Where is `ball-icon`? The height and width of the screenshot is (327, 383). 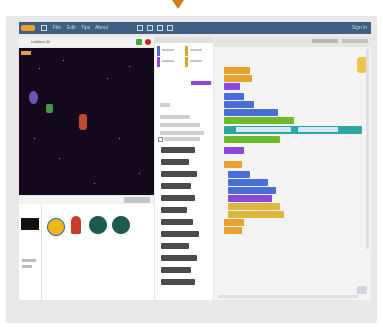
ball-icon is located at coordinates (56, 227).